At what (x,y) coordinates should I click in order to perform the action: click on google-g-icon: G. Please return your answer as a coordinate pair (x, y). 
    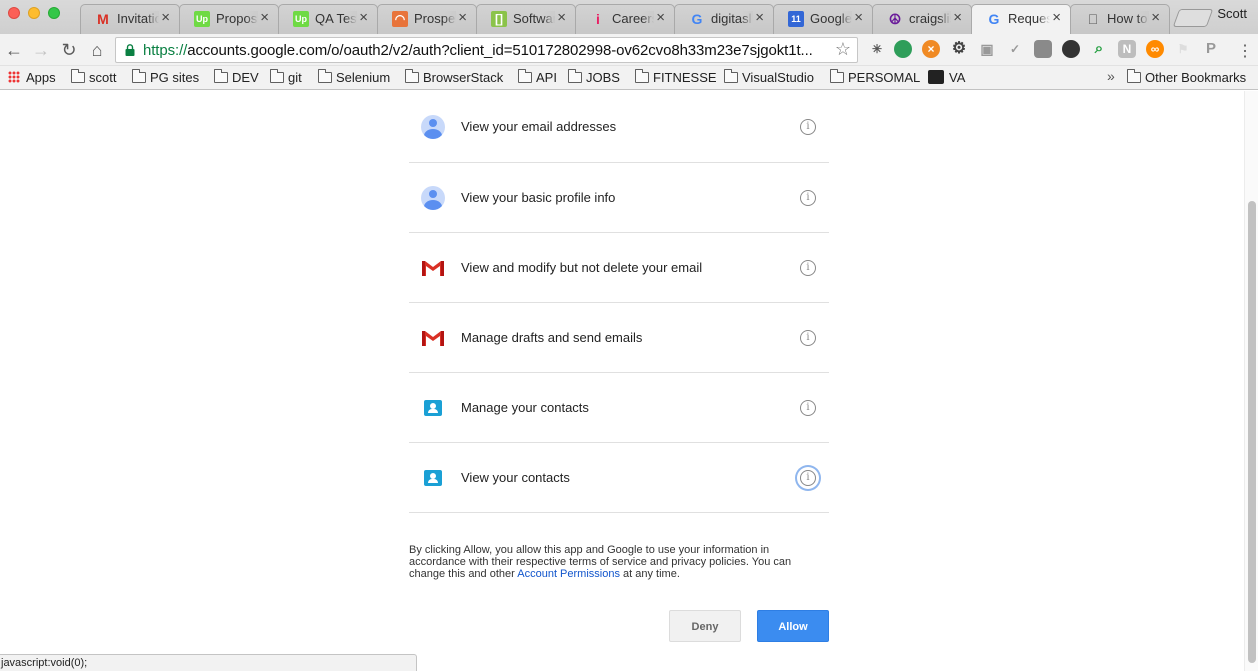
    Looking at the image, I should click on (994, 19).